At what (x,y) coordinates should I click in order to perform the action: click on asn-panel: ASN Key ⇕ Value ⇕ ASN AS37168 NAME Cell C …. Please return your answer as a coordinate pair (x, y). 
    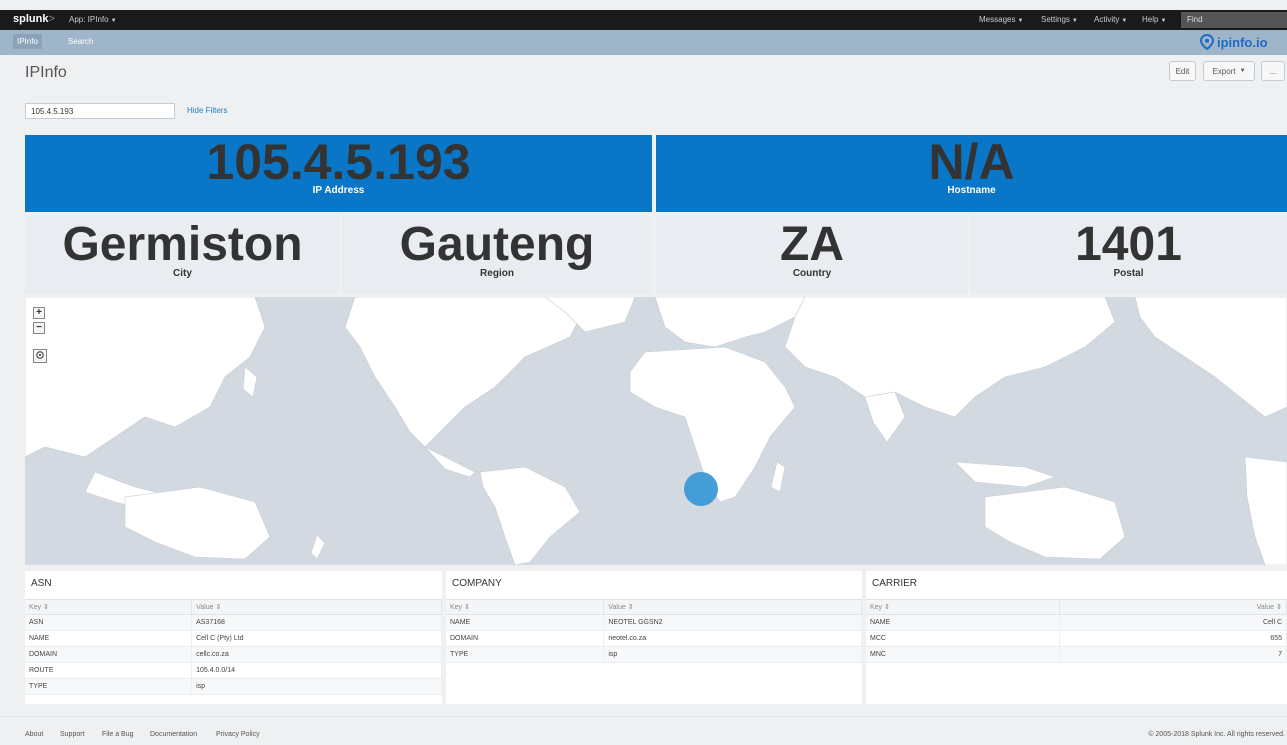
    Looking at the image, I should click on (233, 637).